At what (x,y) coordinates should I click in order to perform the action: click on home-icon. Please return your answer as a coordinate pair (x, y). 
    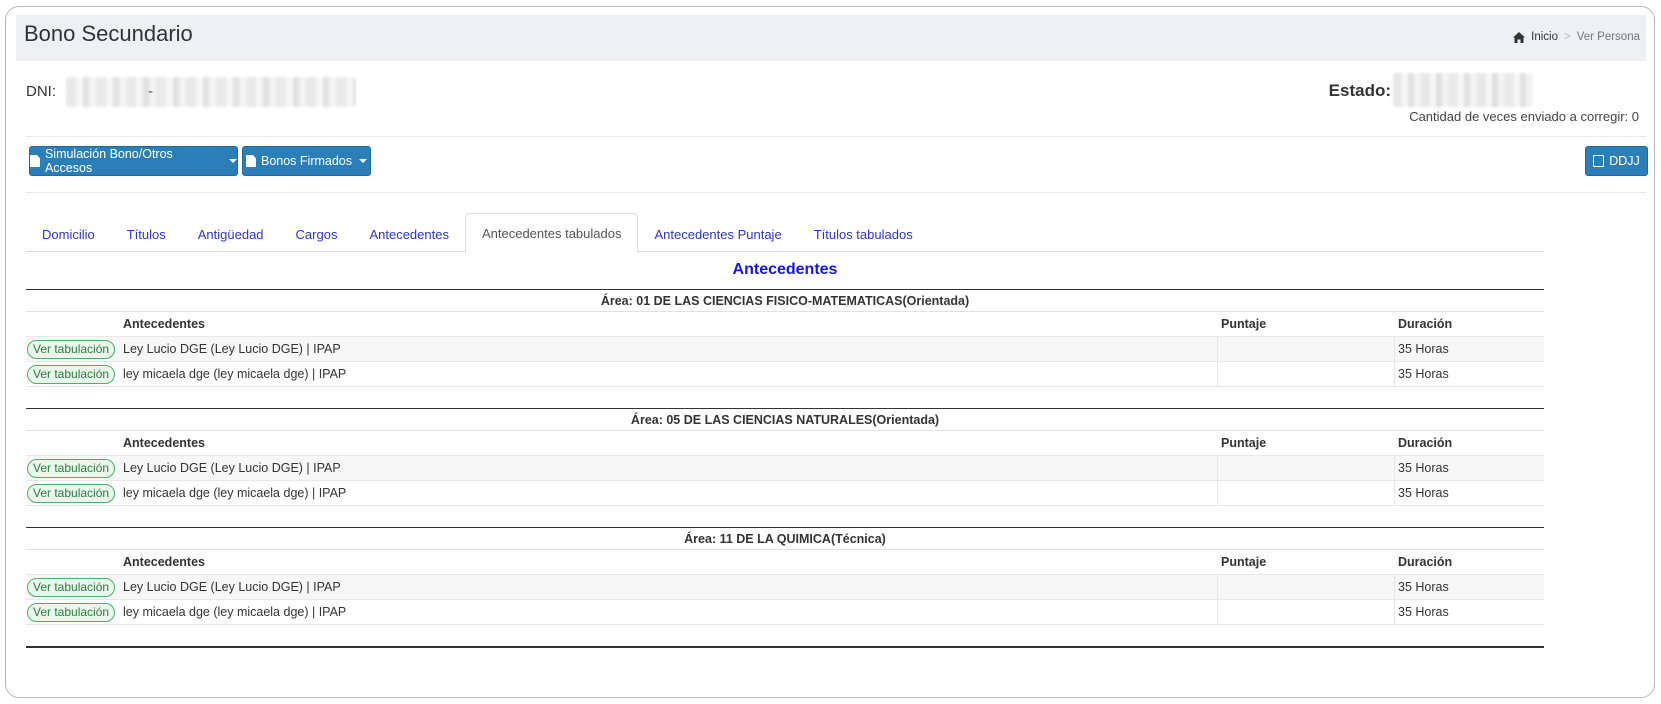
    Looking at the image, I should click on (1519, 37).